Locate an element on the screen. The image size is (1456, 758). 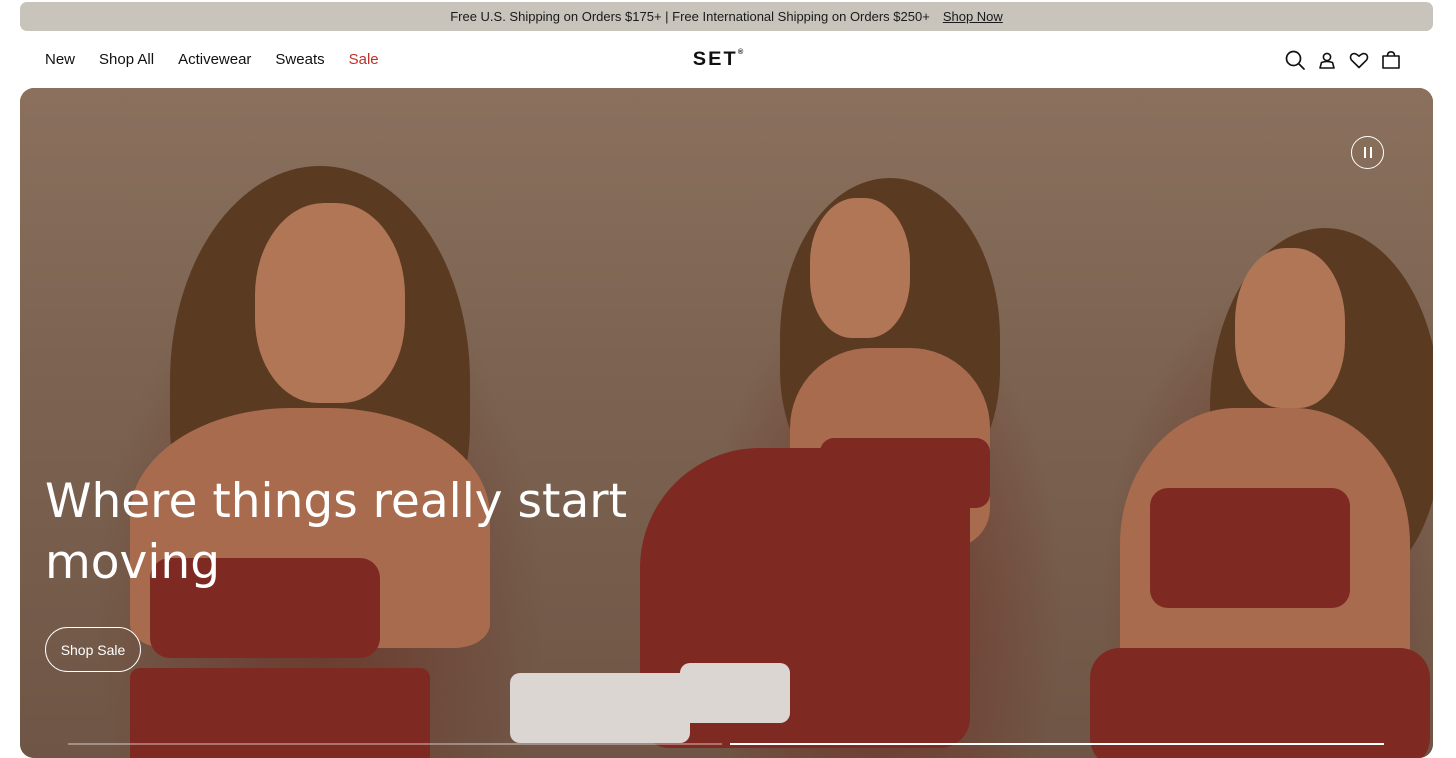
model-right-top is located at coordinates (1250, 548).